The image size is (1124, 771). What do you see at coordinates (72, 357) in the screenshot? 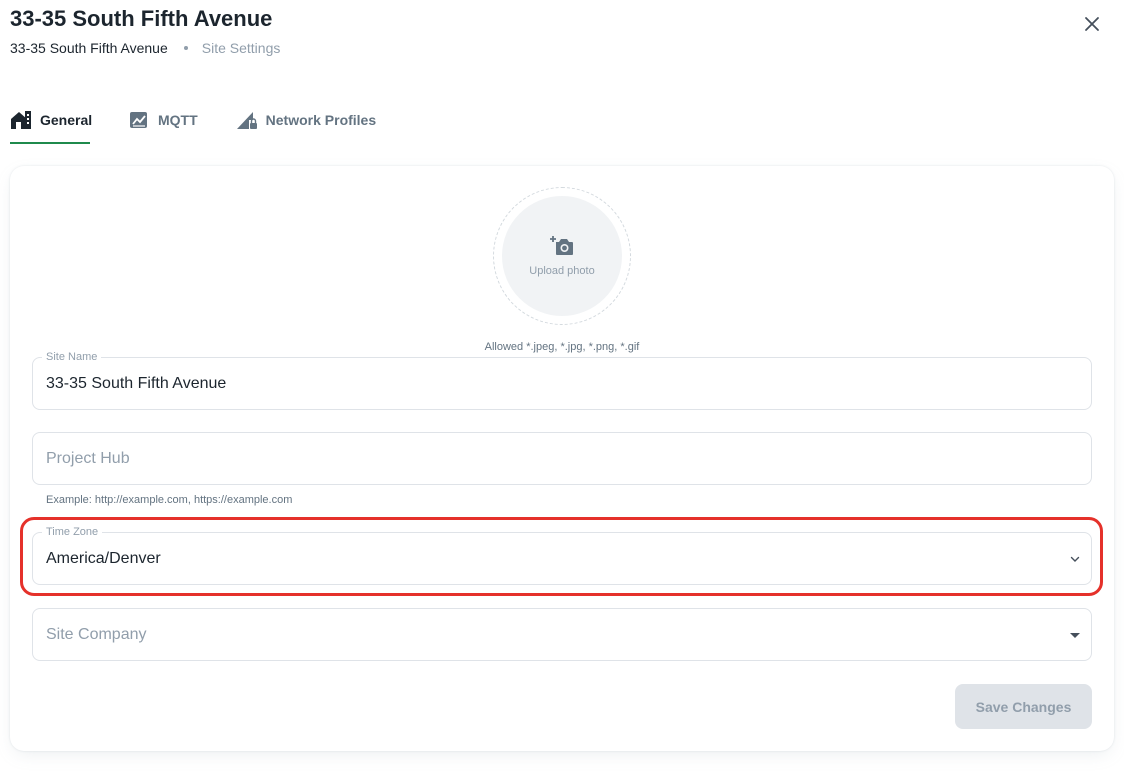
I see `site-name-label: Site Name` at bounding box center [72, 357].